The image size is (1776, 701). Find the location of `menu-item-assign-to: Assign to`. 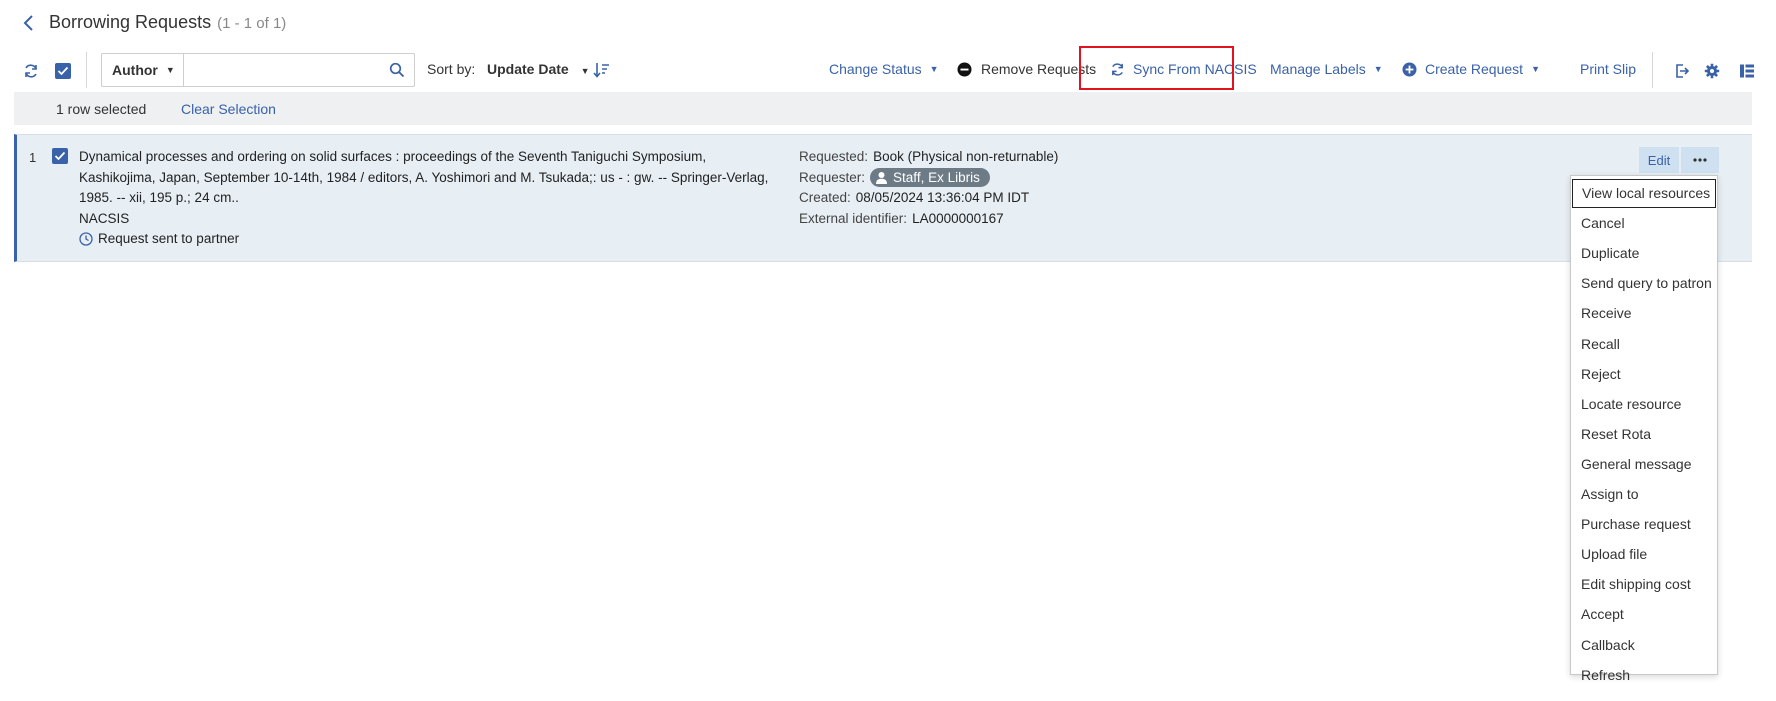

menu-item-assign-to: Assign to is located at coordinates (1644, 494).